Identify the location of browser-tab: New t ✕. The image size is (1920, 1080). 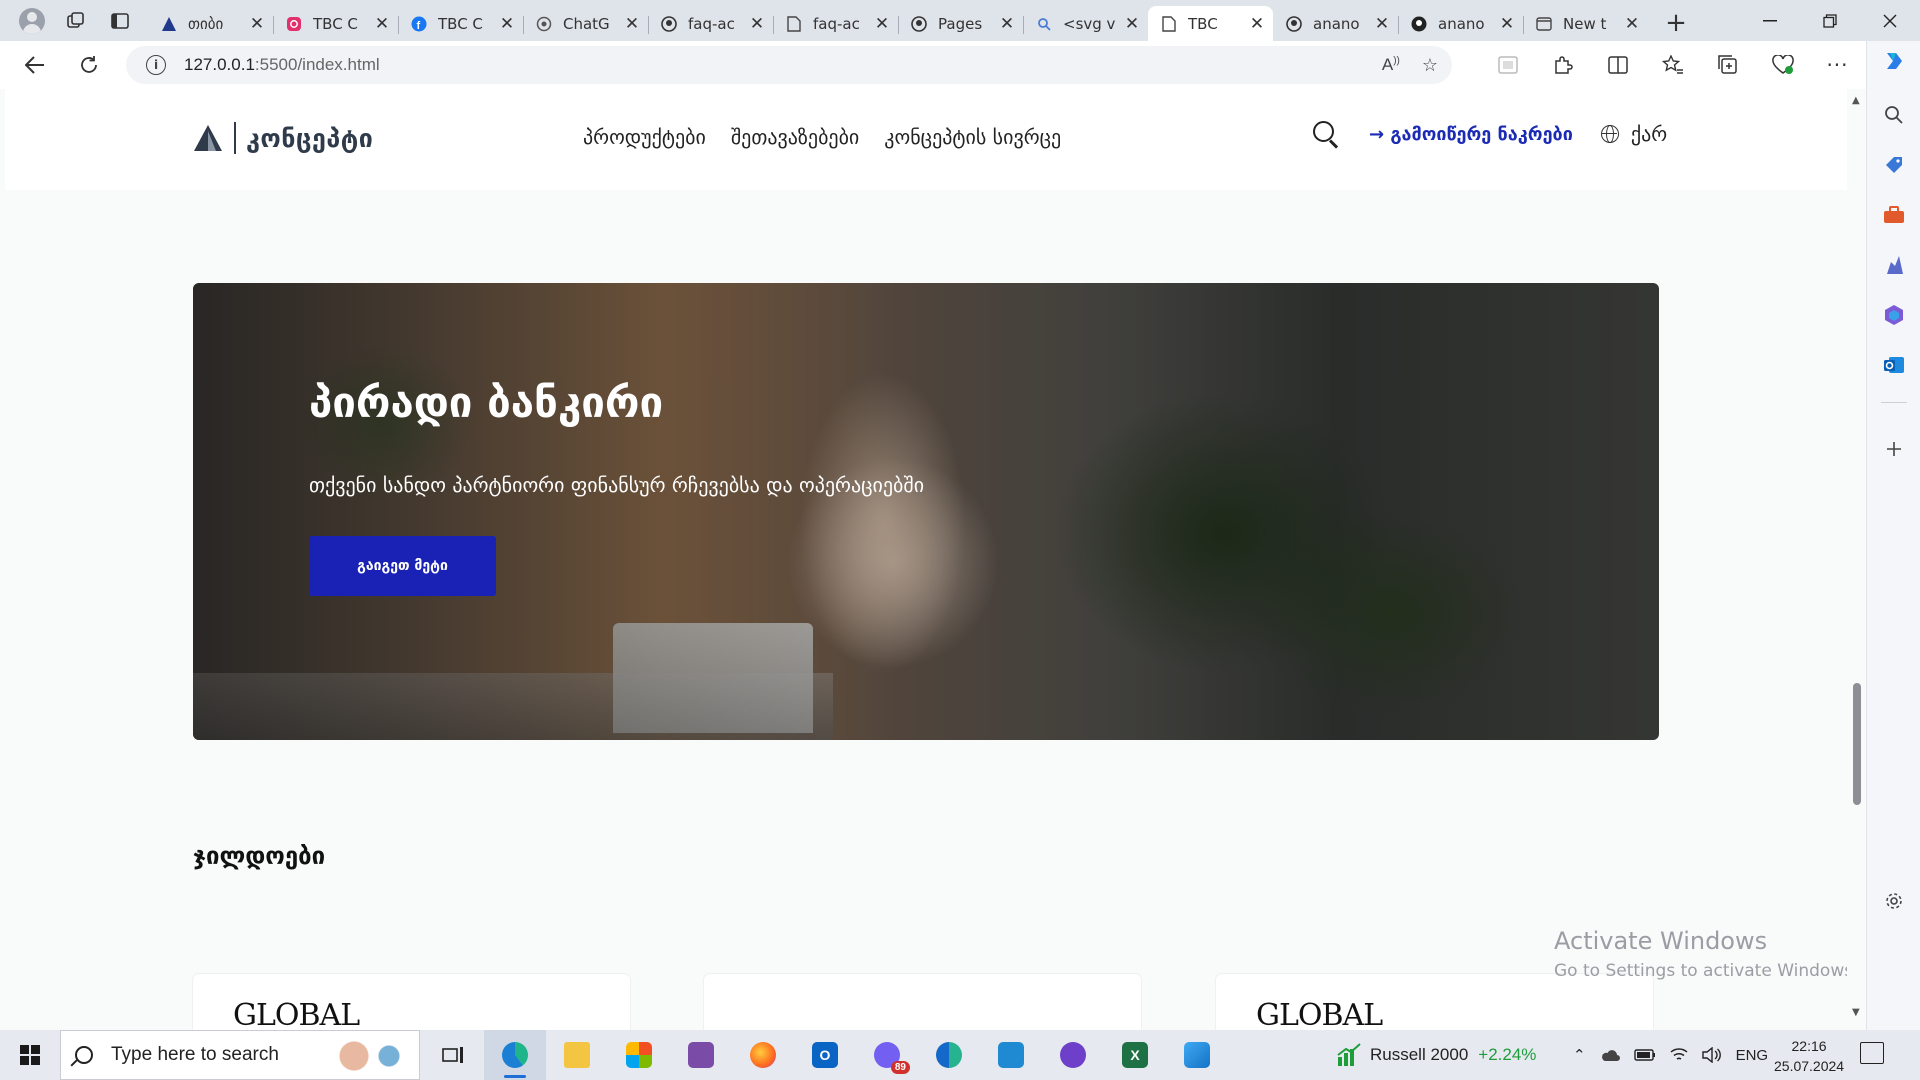
(1585, 24).